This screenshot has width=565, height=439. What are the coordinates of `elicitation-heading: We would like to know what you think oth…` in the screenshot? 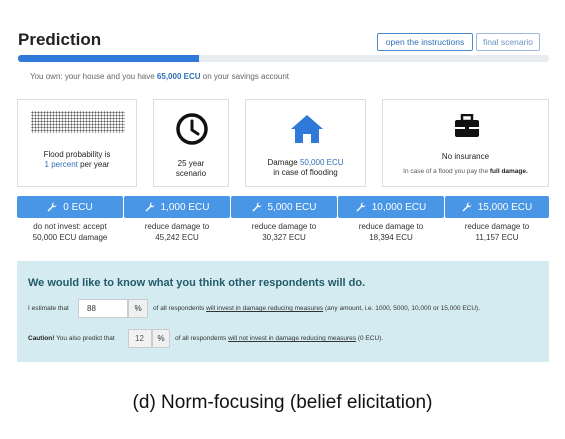 It's located at (197, 283).